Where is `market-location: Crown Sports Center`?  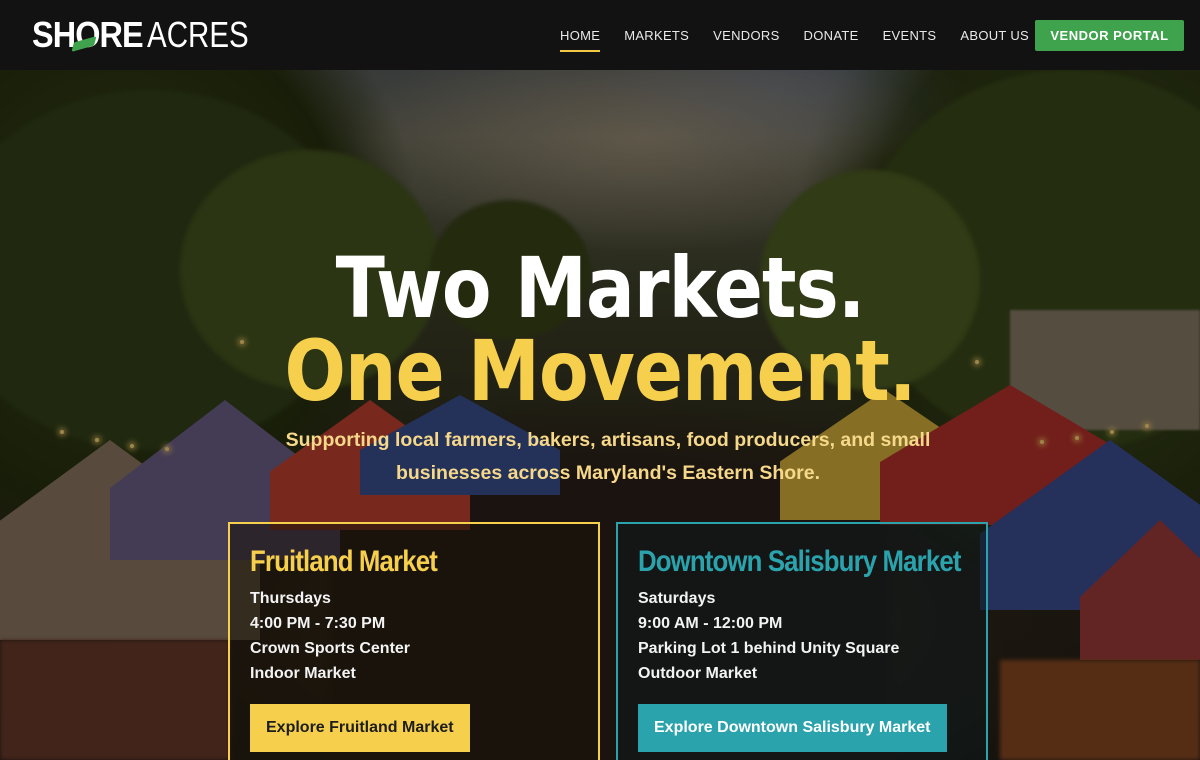
market-location: Crown Sports Center is located at coordinates (330, 648).